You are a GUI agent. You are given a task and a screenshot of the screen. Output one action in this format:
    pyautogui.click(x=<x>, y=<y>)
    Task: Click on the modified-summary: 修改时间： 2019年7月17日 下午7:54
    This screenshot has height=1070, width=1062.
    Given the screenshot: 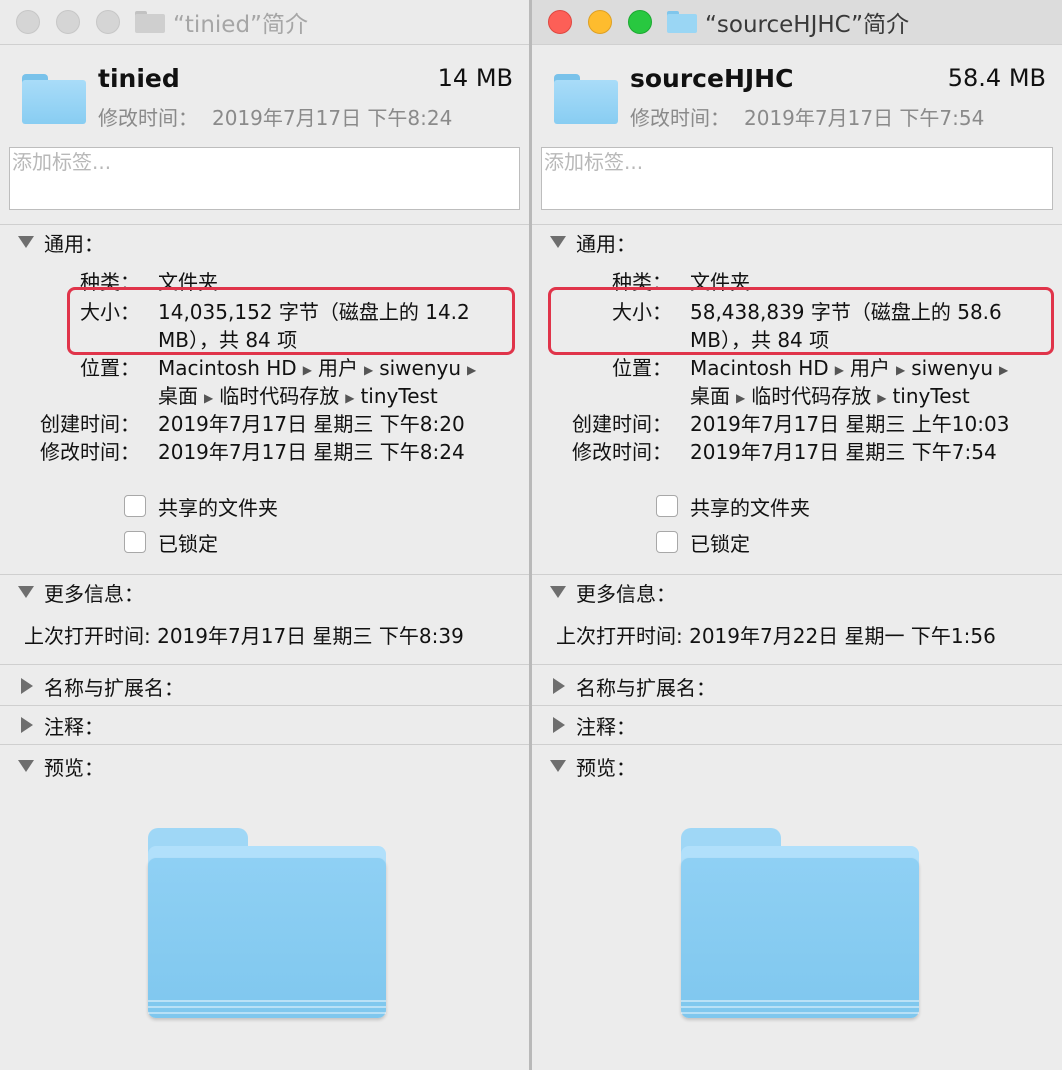 What is the action you would take?
    pyautogui.click(x=807, y=118)
    